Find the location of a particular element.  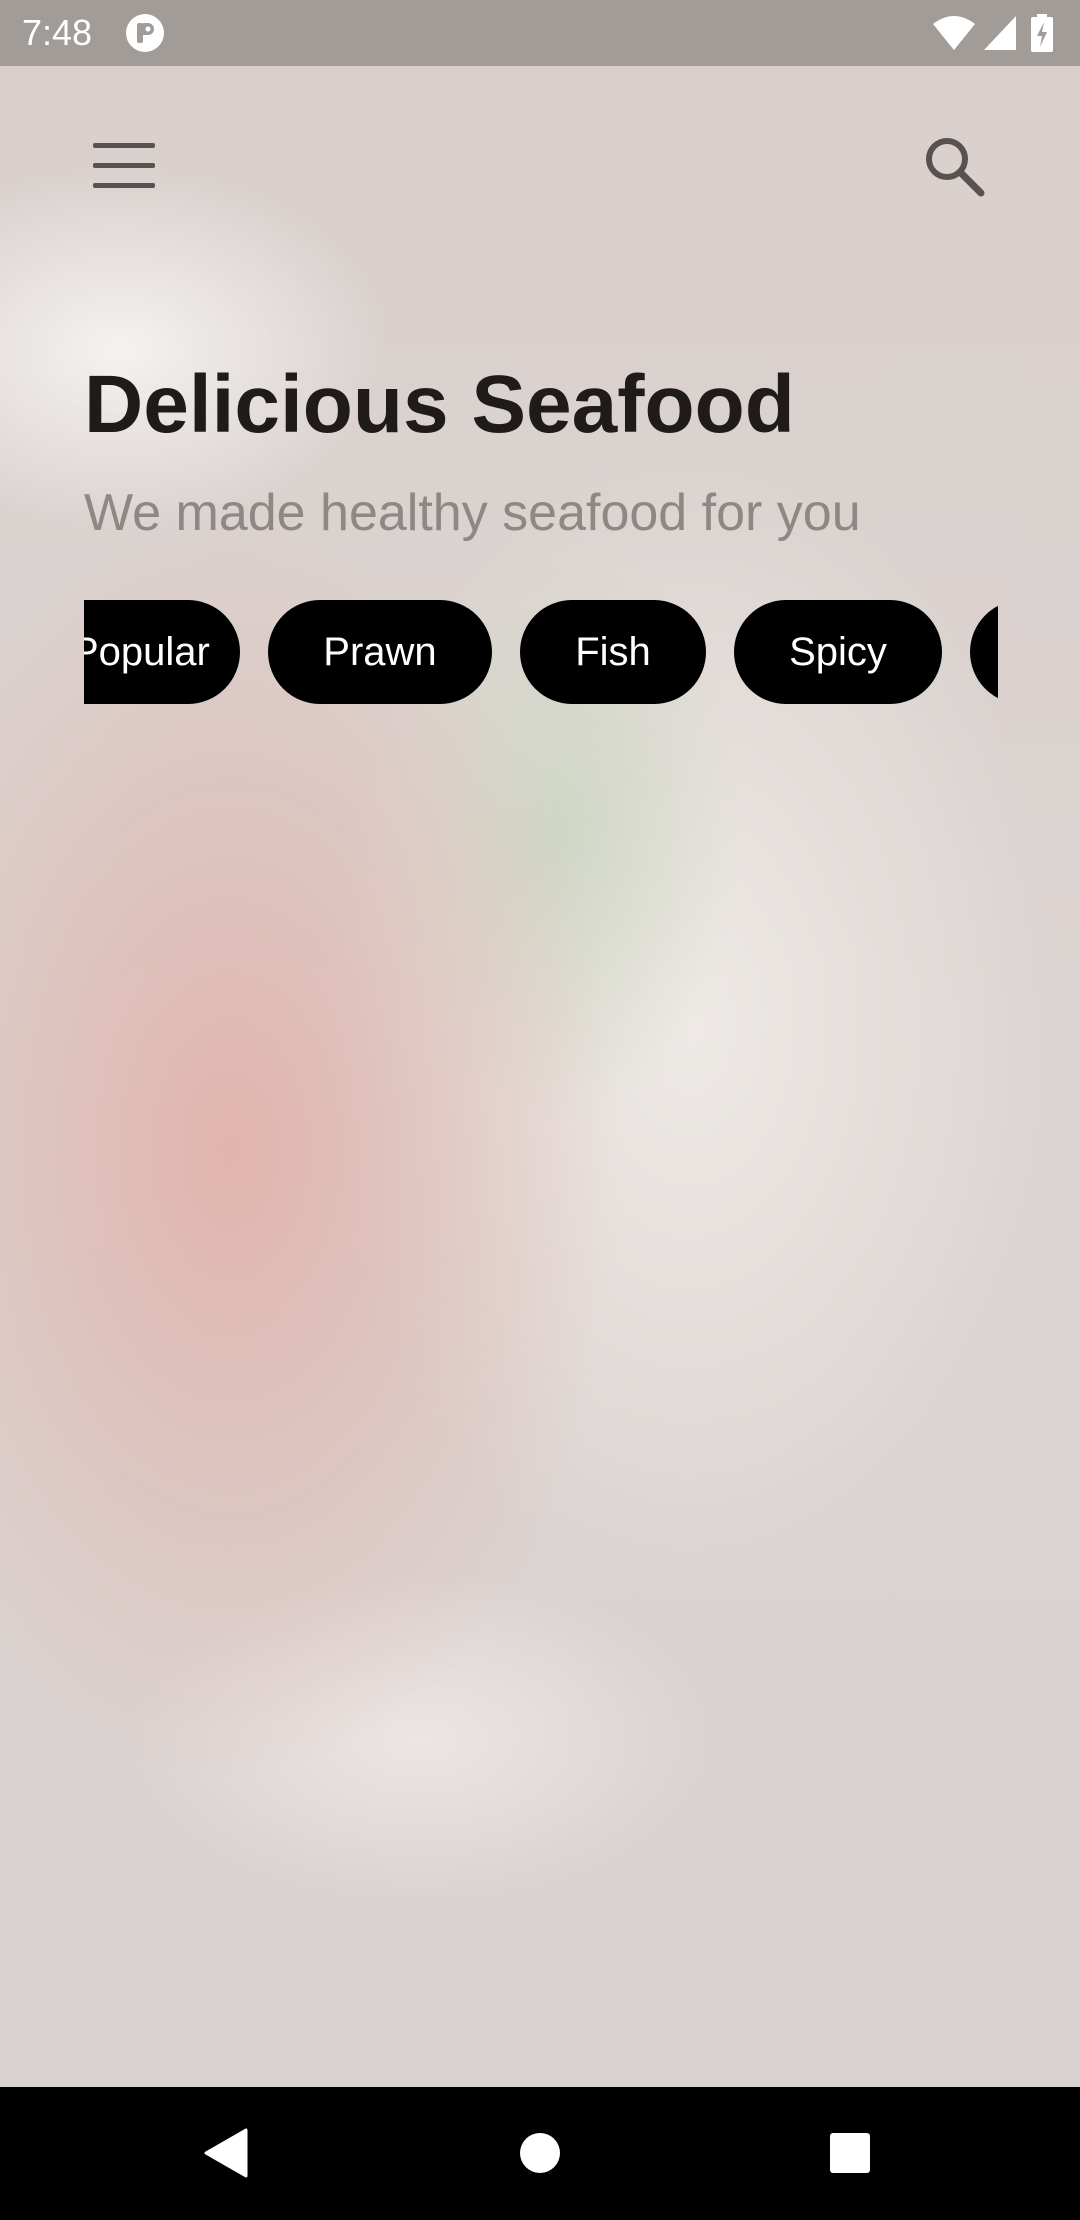

cell-signal-icon is located at coordinates (1000, 33).